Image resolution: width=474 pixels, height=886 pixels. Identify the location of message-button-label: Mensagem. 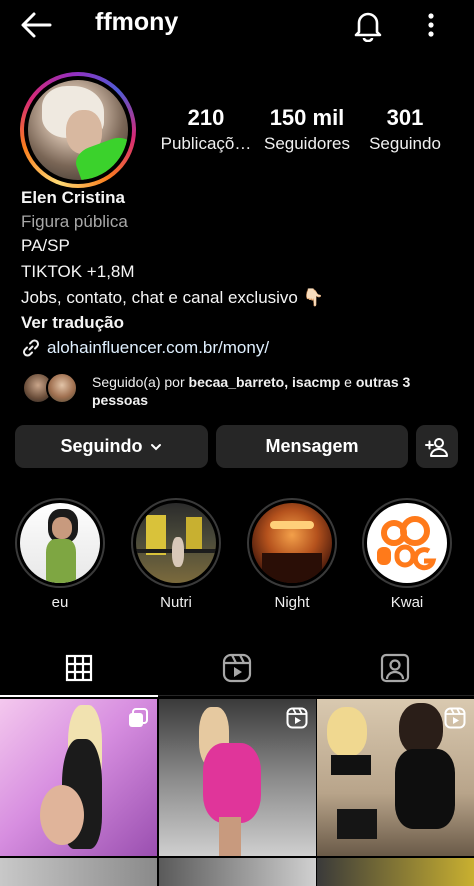
(312, 446).